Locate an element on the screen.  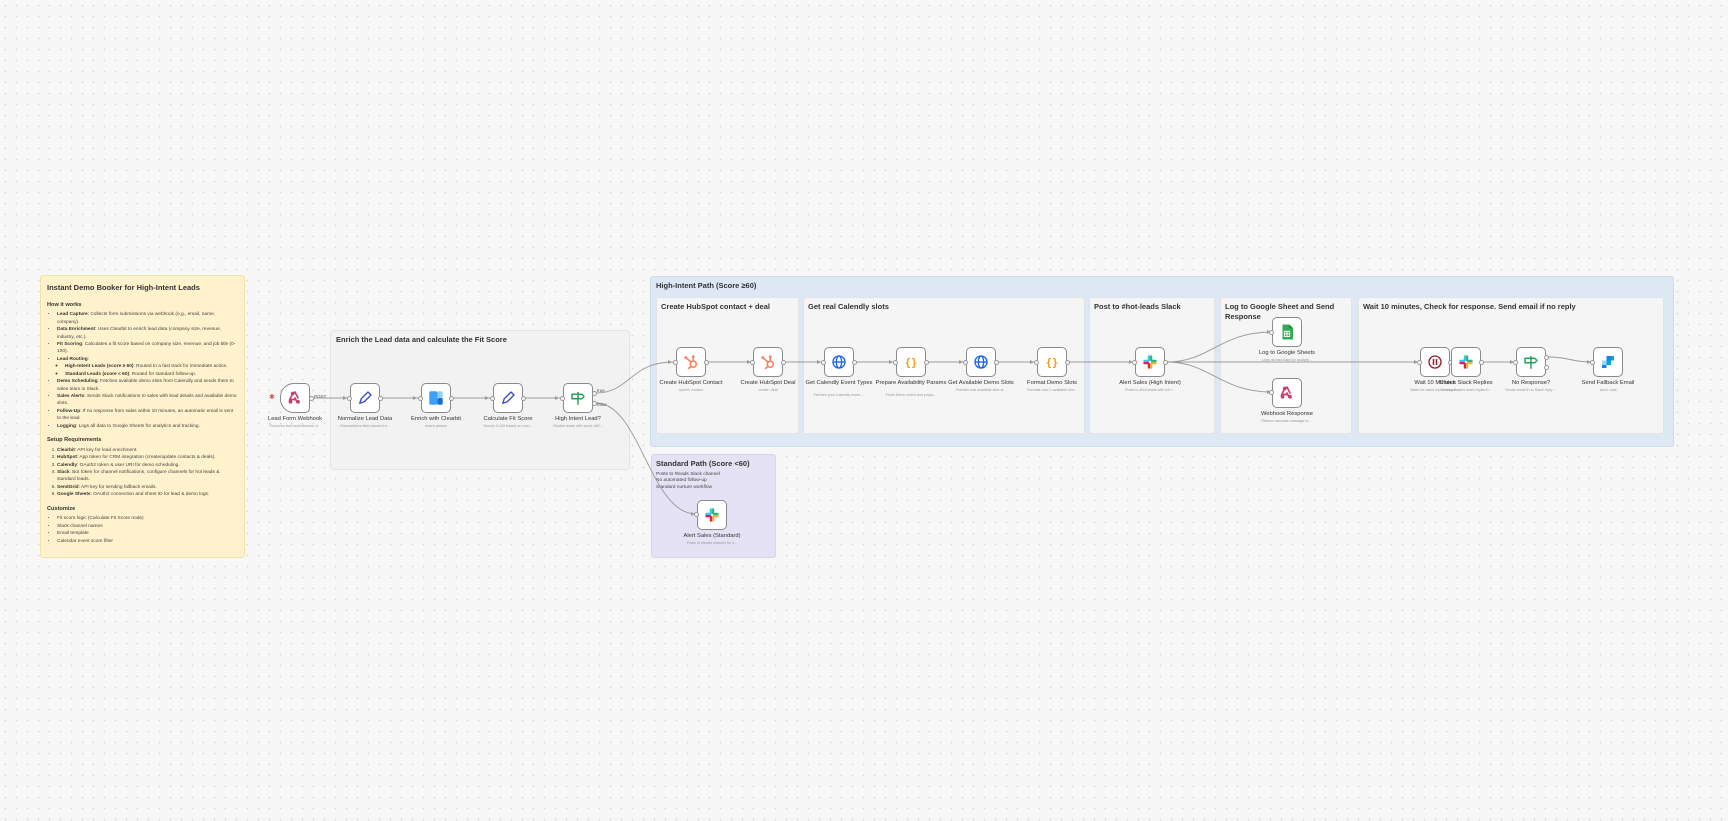
handle-if-false is located at coordinates (594, 403).